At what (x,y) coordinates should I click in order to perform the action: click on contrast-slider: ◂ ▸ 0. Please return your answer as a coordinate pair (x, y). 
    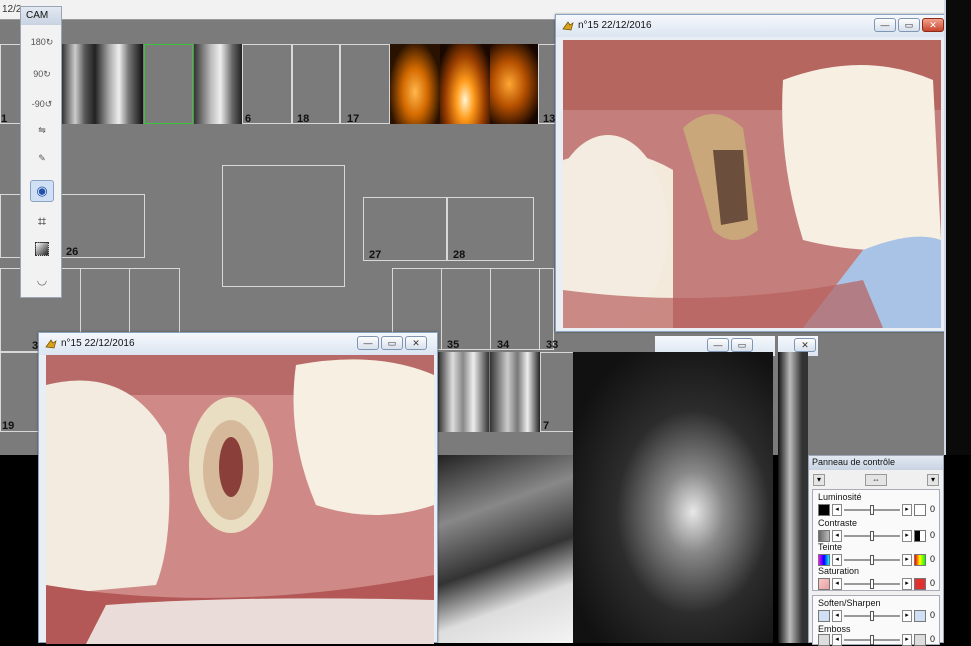
    Looking at the image, I should click on (880, 536).